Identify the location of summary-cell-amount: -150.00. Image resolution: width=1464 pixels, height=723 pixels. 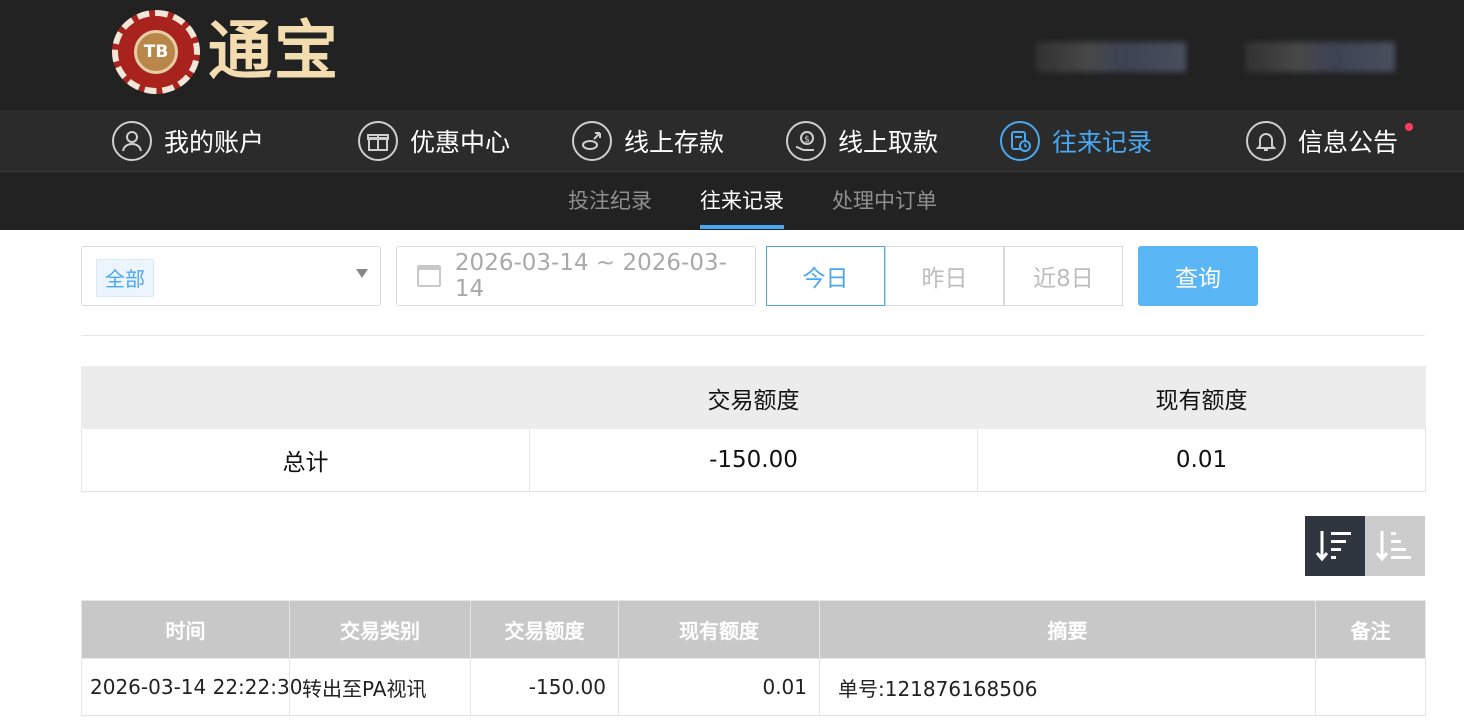
(753, 460).